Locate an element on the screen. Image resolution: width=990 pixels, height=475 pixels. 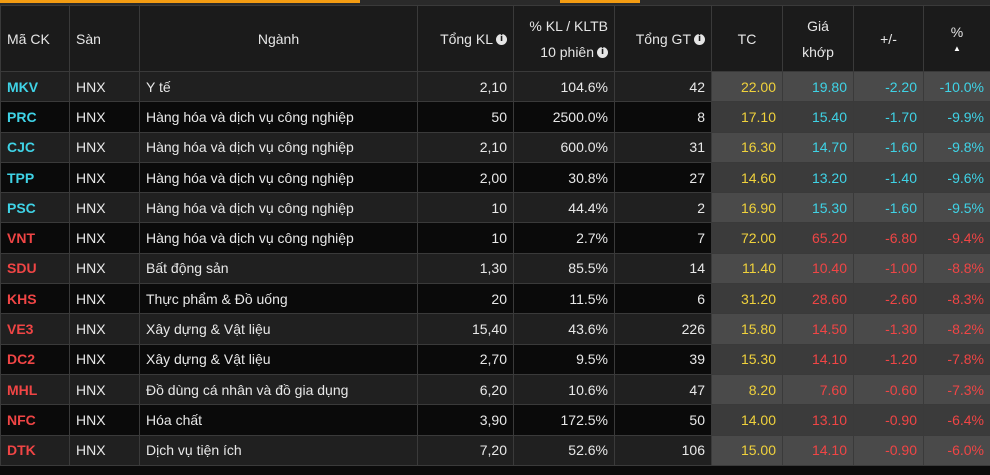
col-header-total-value: Tổng GT i is located at coordinates (663, 38).